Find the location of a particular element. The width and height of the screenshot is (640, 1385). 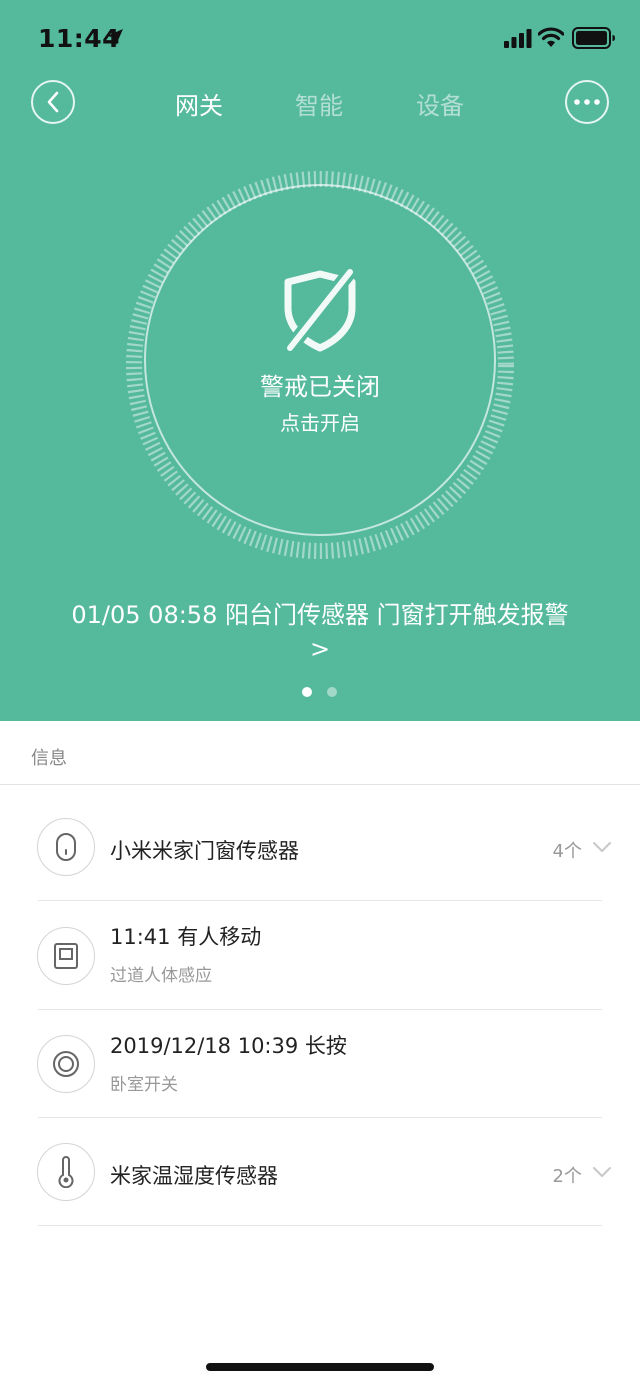

alarm-hint: 点击开启 is located at coordinates (320, 423).